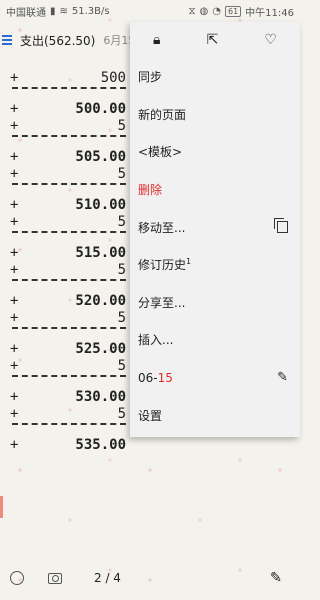 Image resolution: width=320 pixels, height=600 pixels. Describe the element at coordinates (65, 397) in the screenshot. I see `subtotal-row: +530.00` at that location.